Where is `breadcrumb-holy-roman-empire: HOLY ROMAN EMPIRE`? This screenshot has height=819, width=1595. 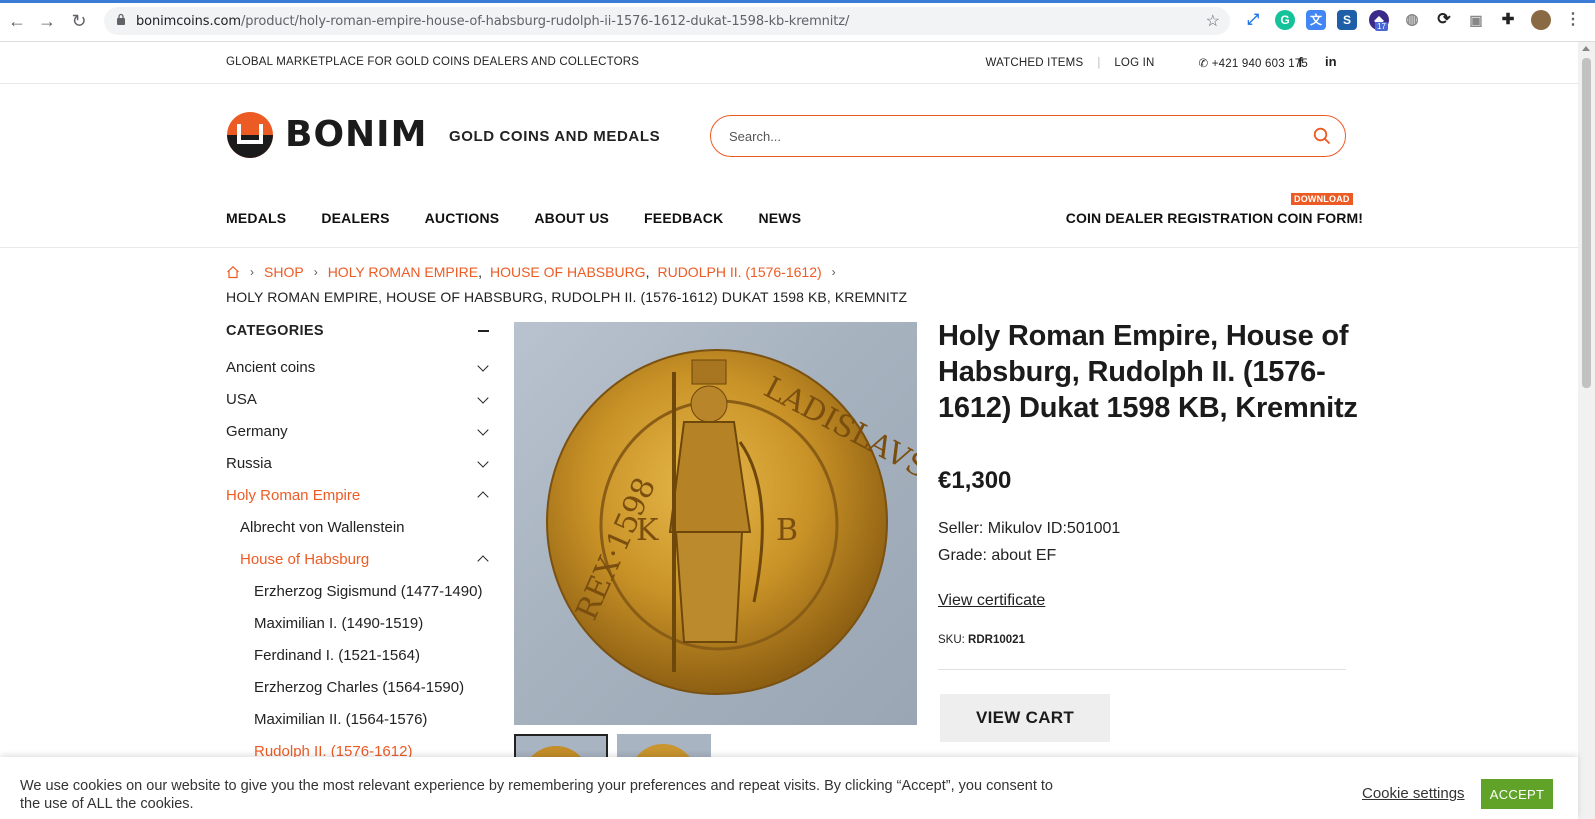
breadcrumb-holy-roman-empire: HOLY ROMAN EMPIRE is located at coordinates (403, 272).